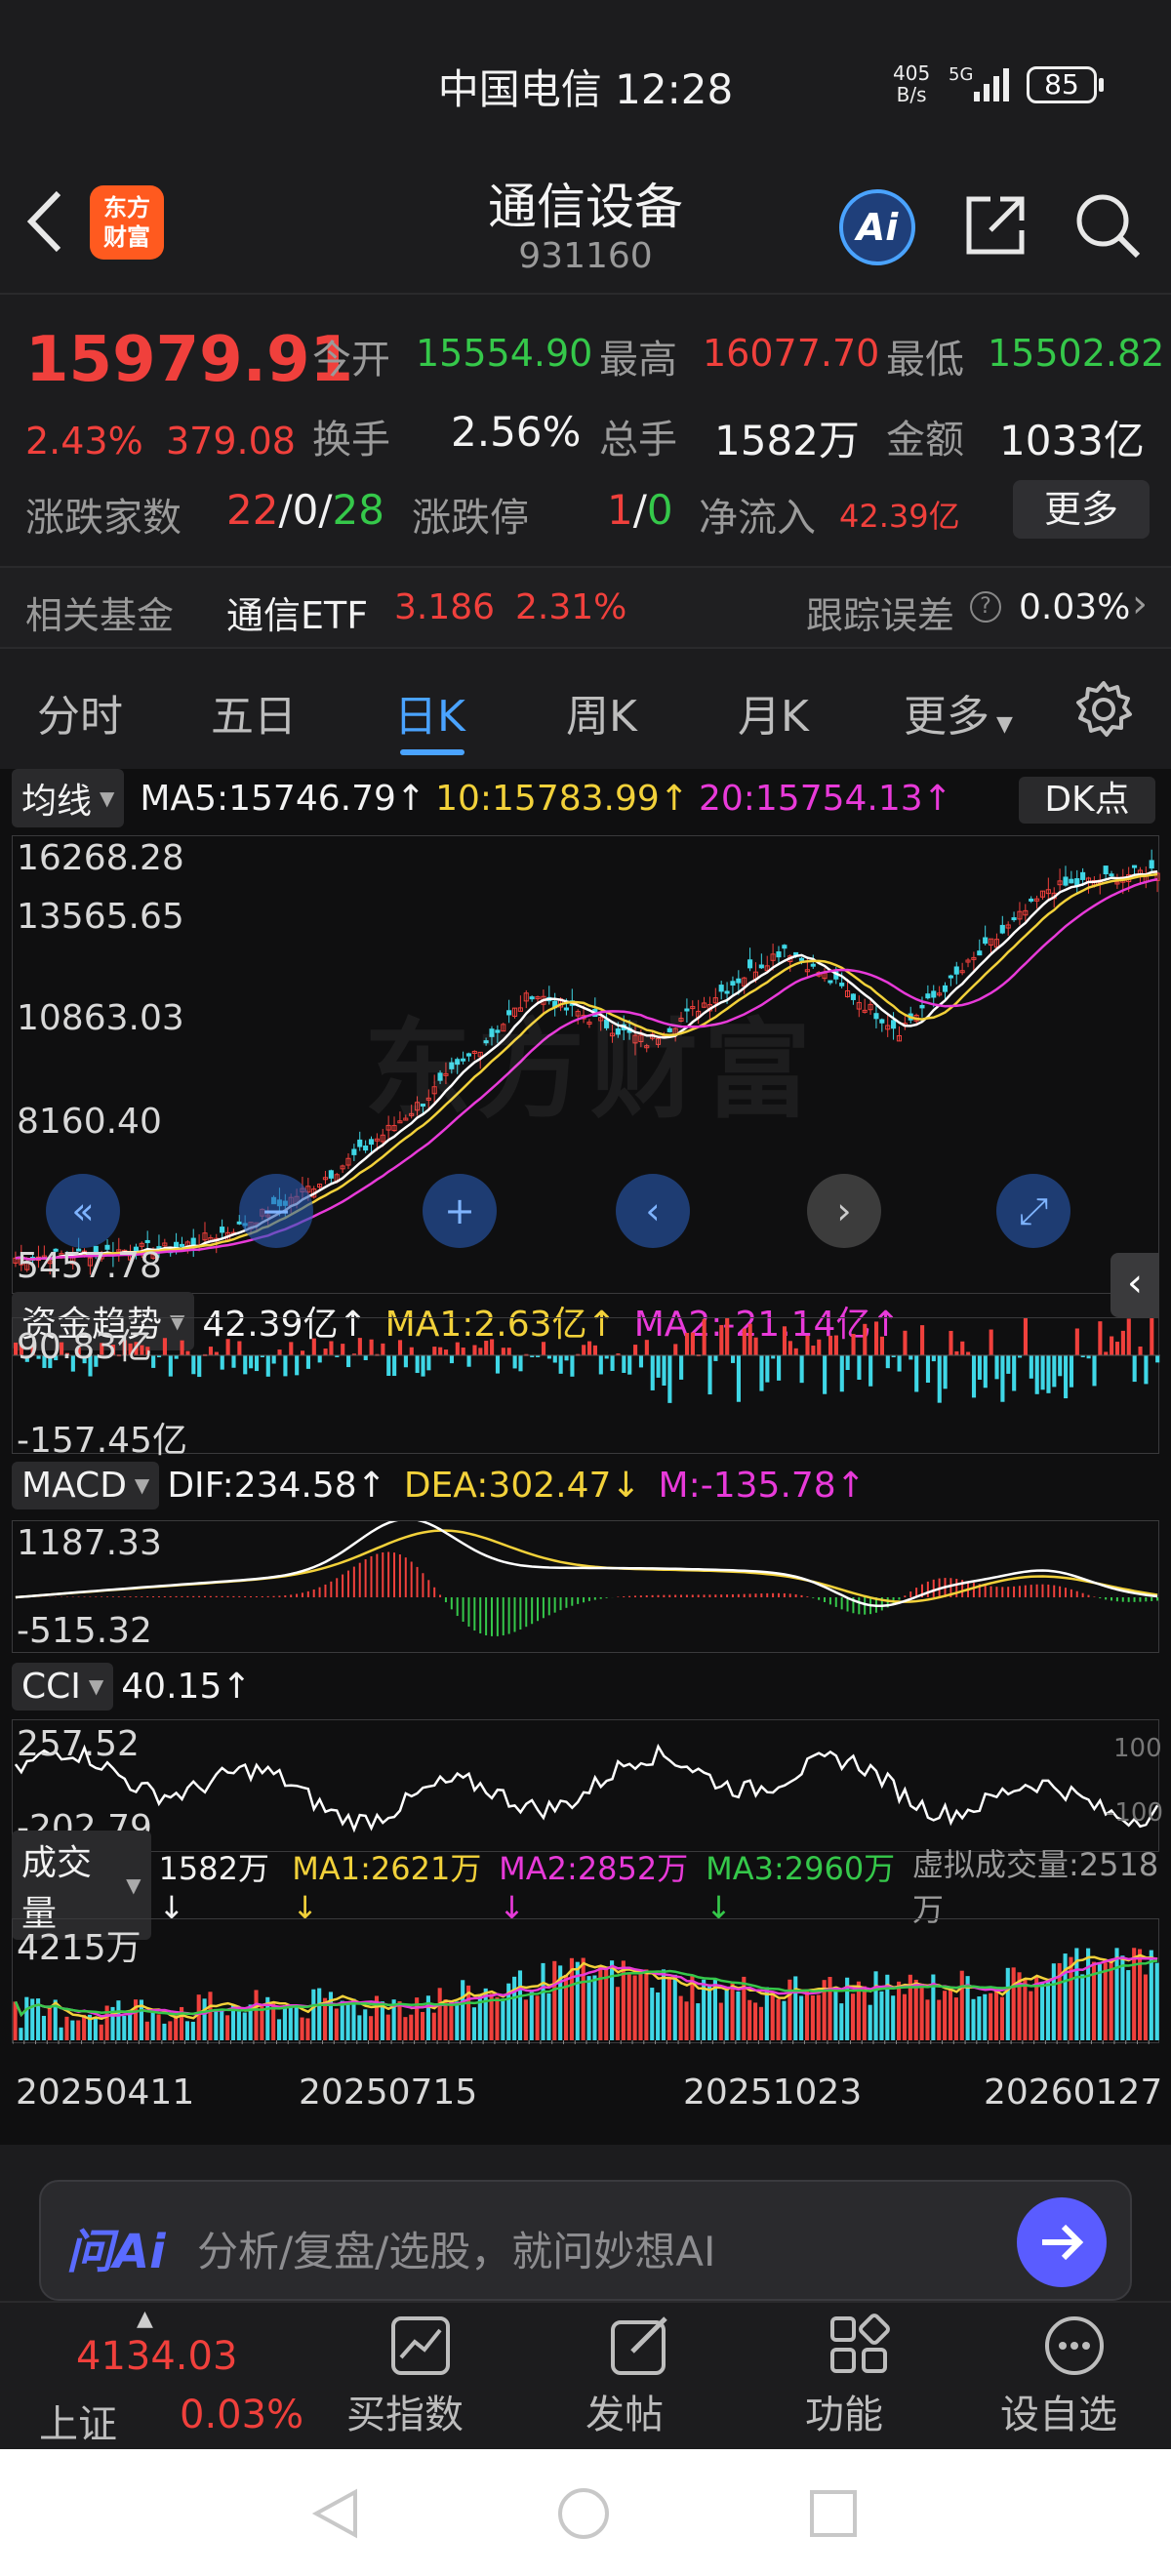 This screenshot has width=1171, height=2576. I want to click on date-label: 20250715, so click(388, 2093).